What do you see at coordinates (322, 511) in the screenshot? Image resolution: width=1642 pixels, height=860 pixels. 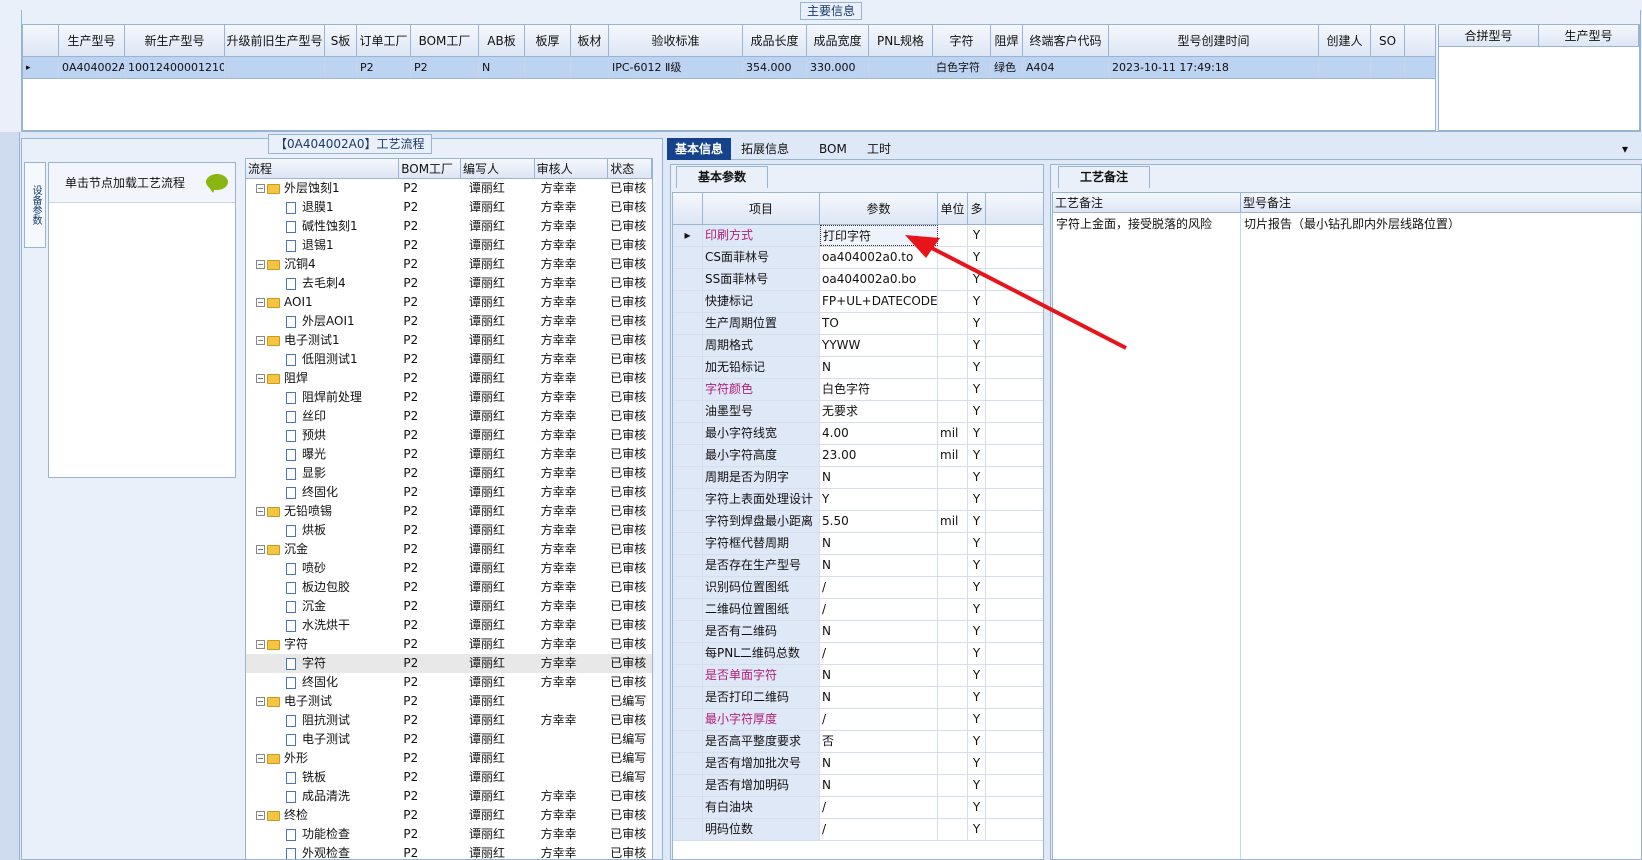 I see `tree-node: − 无铅喷锡` at bounding box center [322, 511].